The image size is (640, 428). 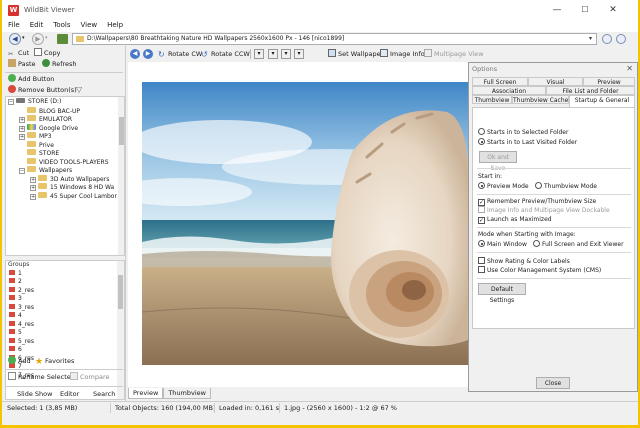 What do you see at coordinates (42, 90) in the screenshot?
I see `remove-buttons-button: Remove Button(s)` at bounding box center [42, 90].